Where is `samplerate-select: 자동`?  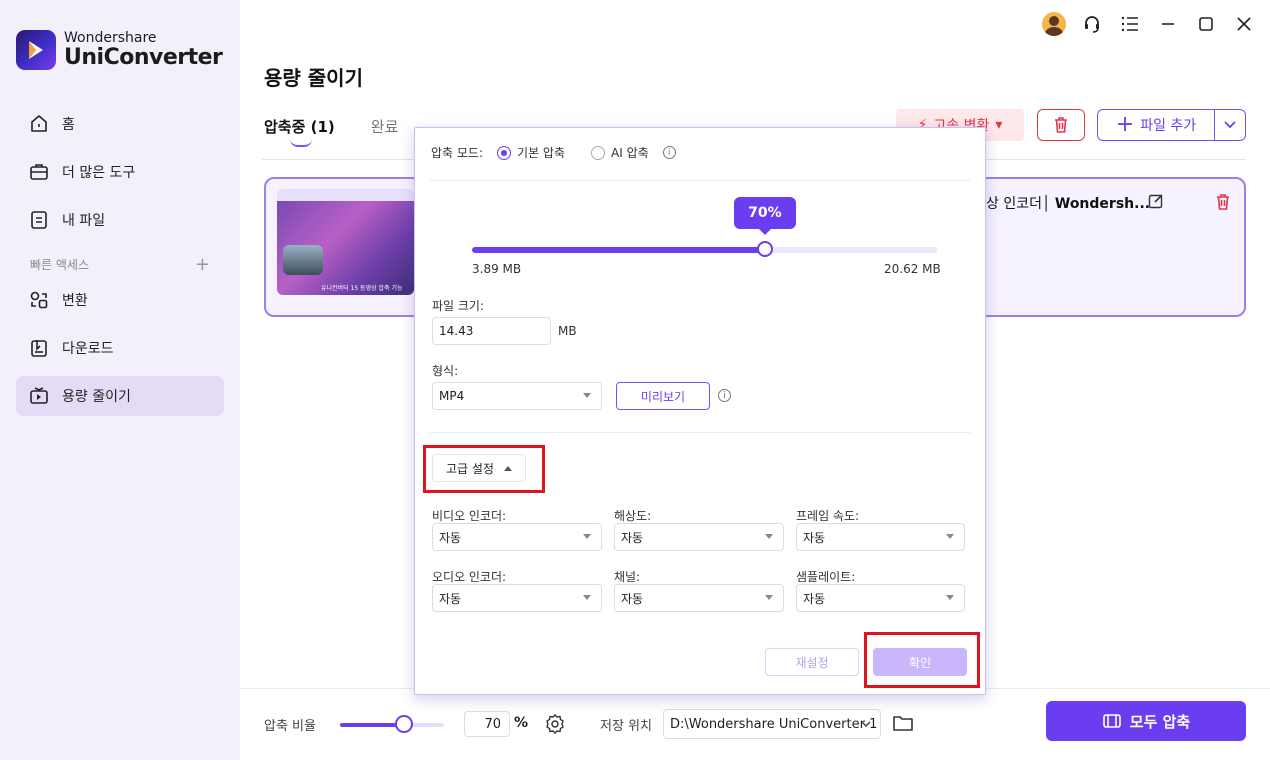 samplerate-select: 자동 is located at coordinates (880, 598).